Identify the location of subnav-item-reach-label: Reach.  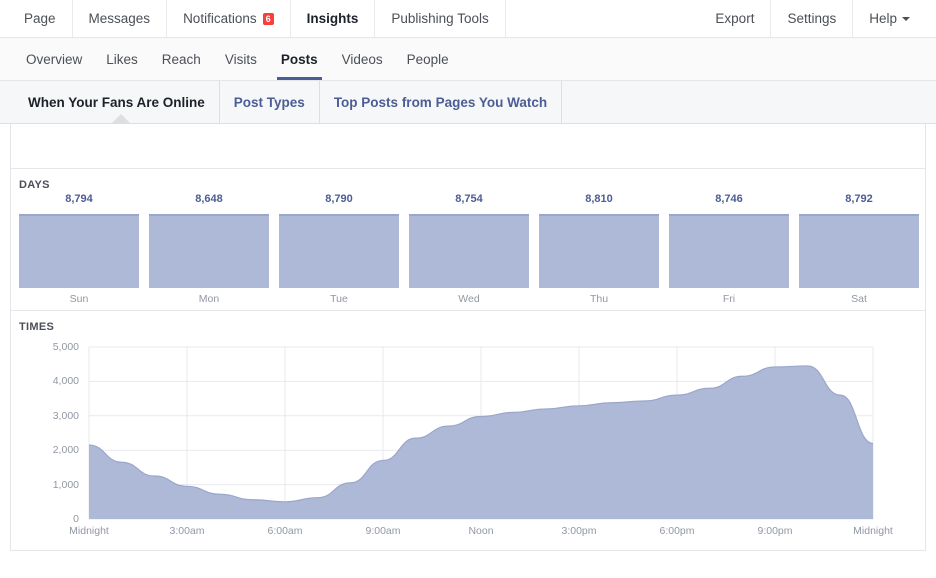
(181, 59).